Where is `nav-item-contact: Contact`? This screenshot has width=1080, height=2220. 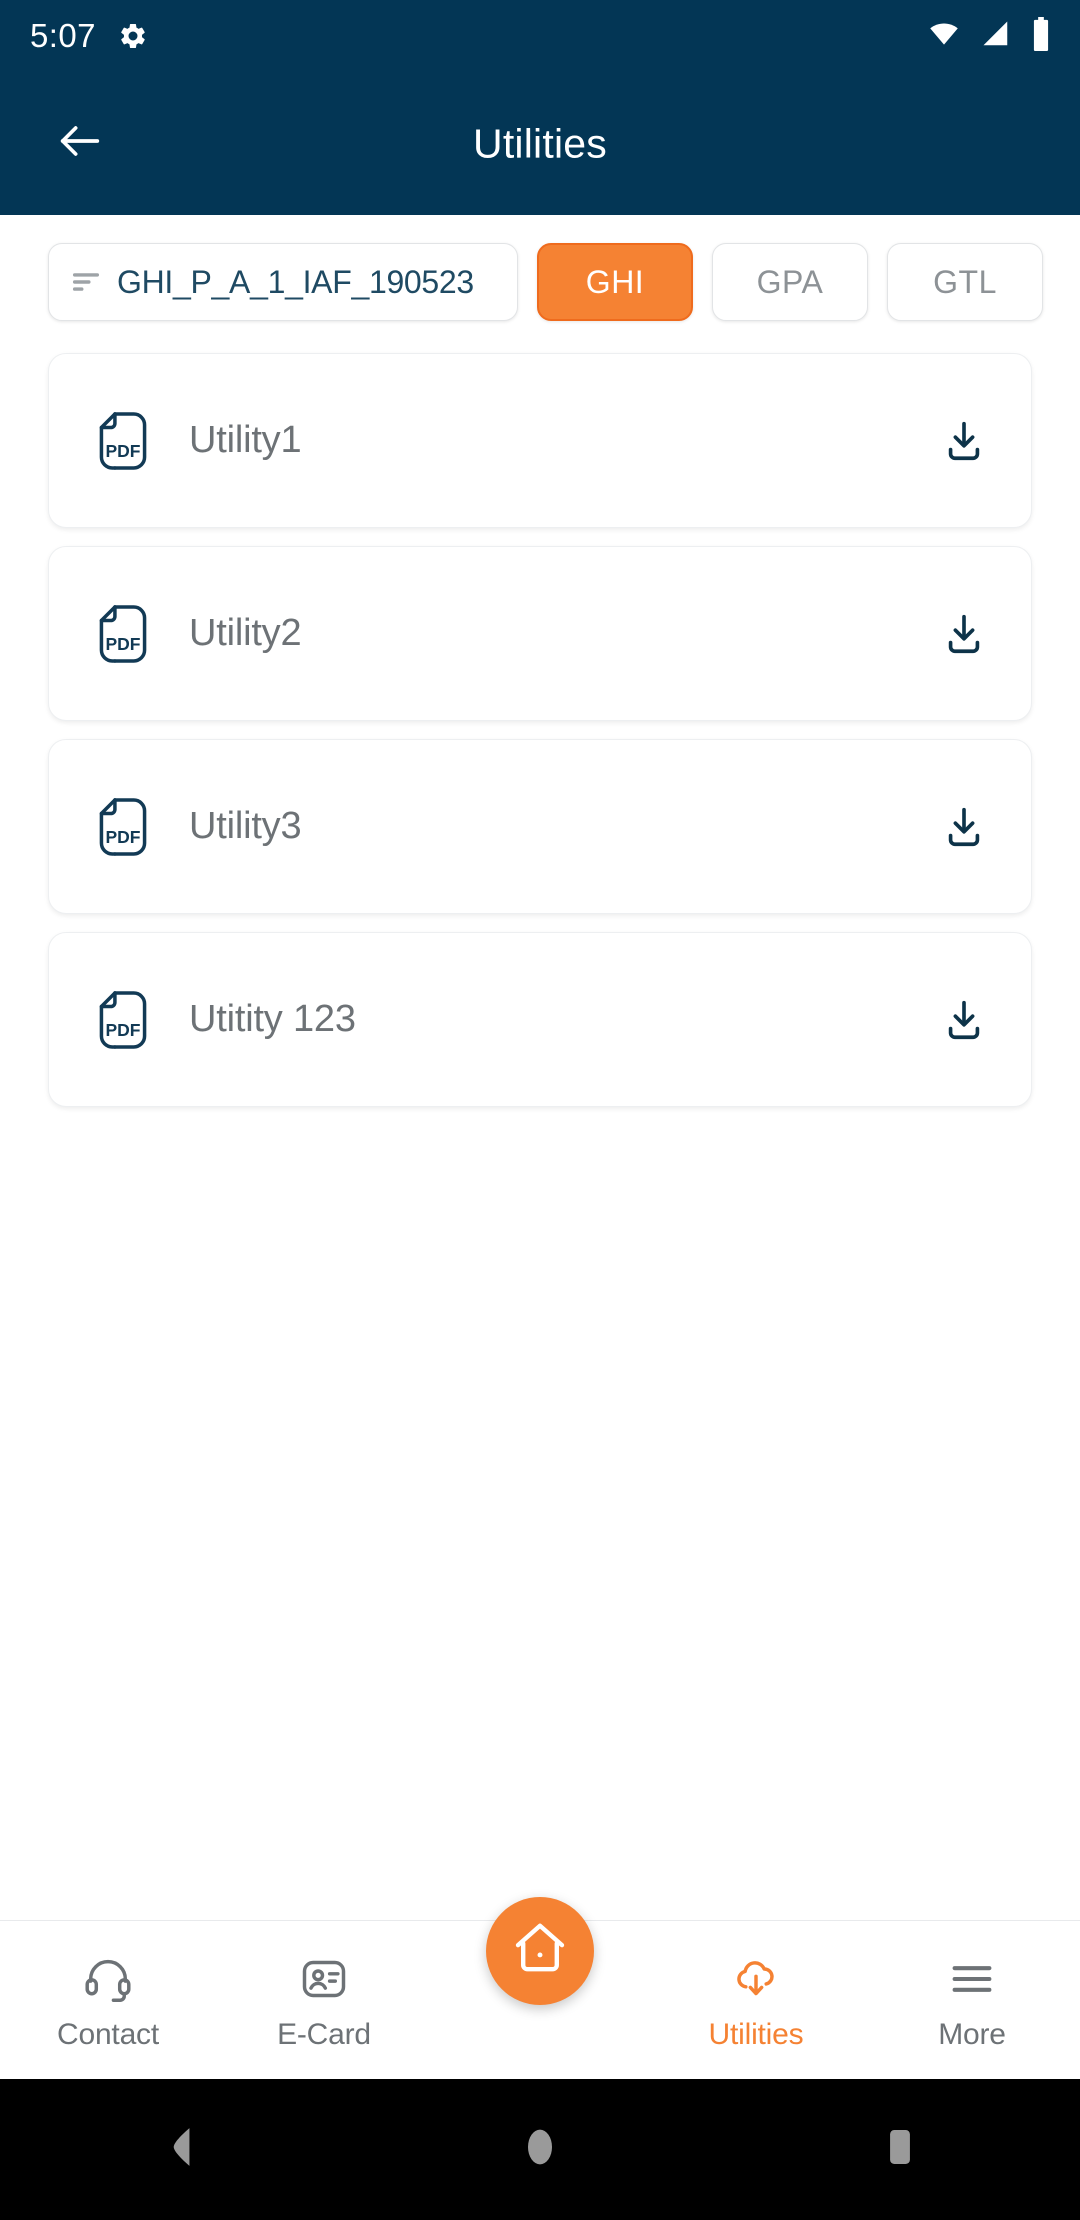 nav-item-contact: Contact is located at coordinates (108, 2000).